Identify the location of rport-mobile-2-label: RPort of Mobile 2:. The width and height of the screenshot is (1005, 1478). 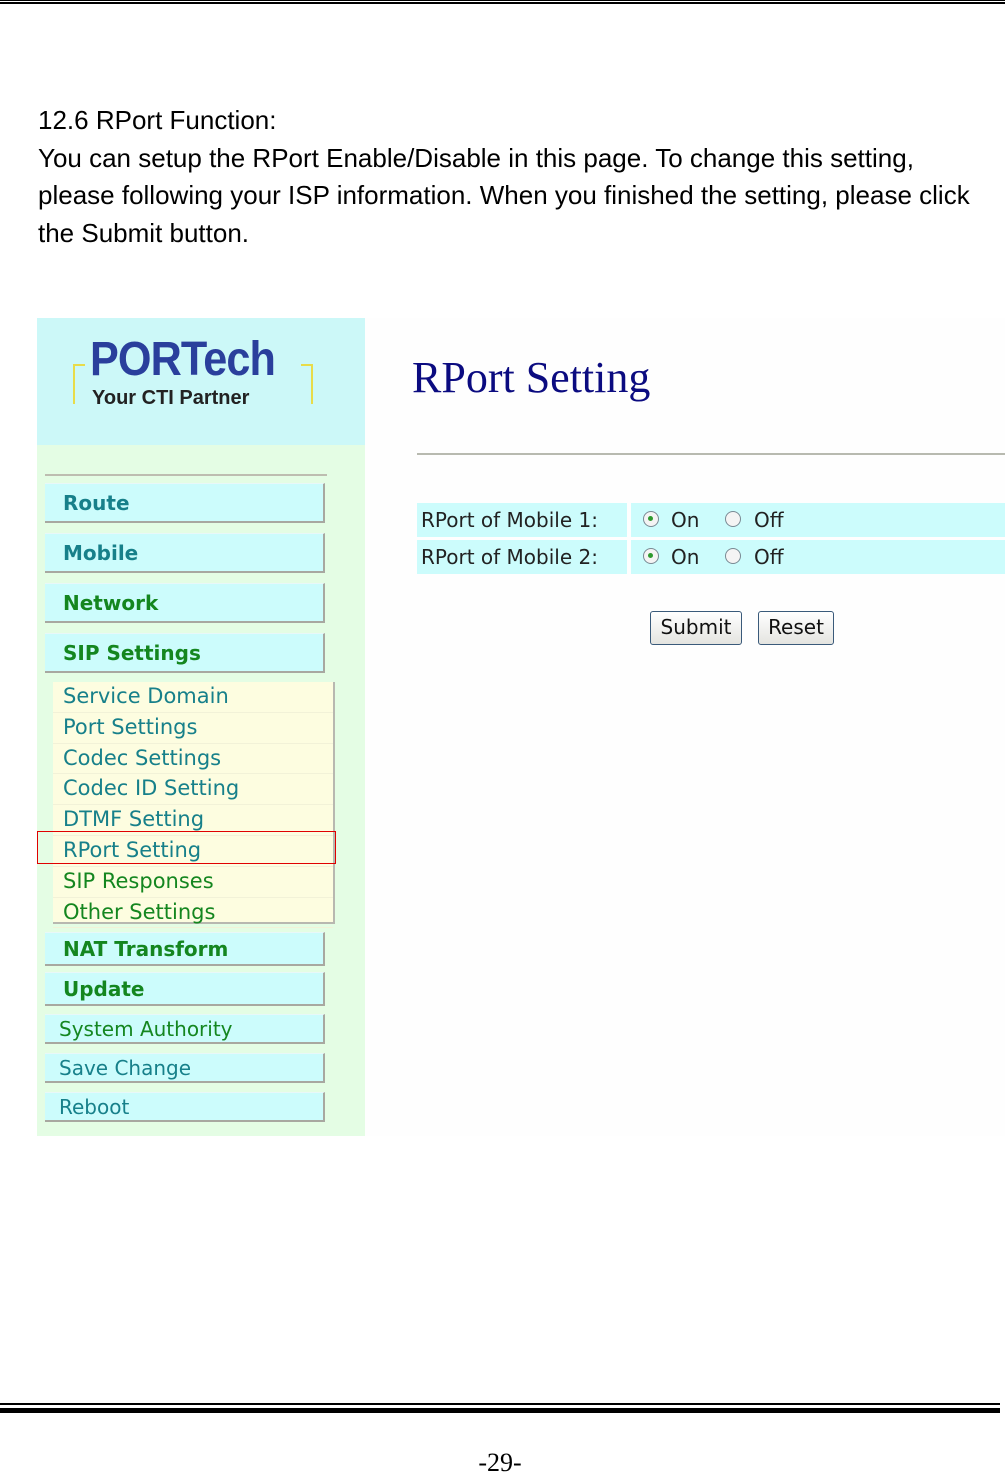
(522, 557).